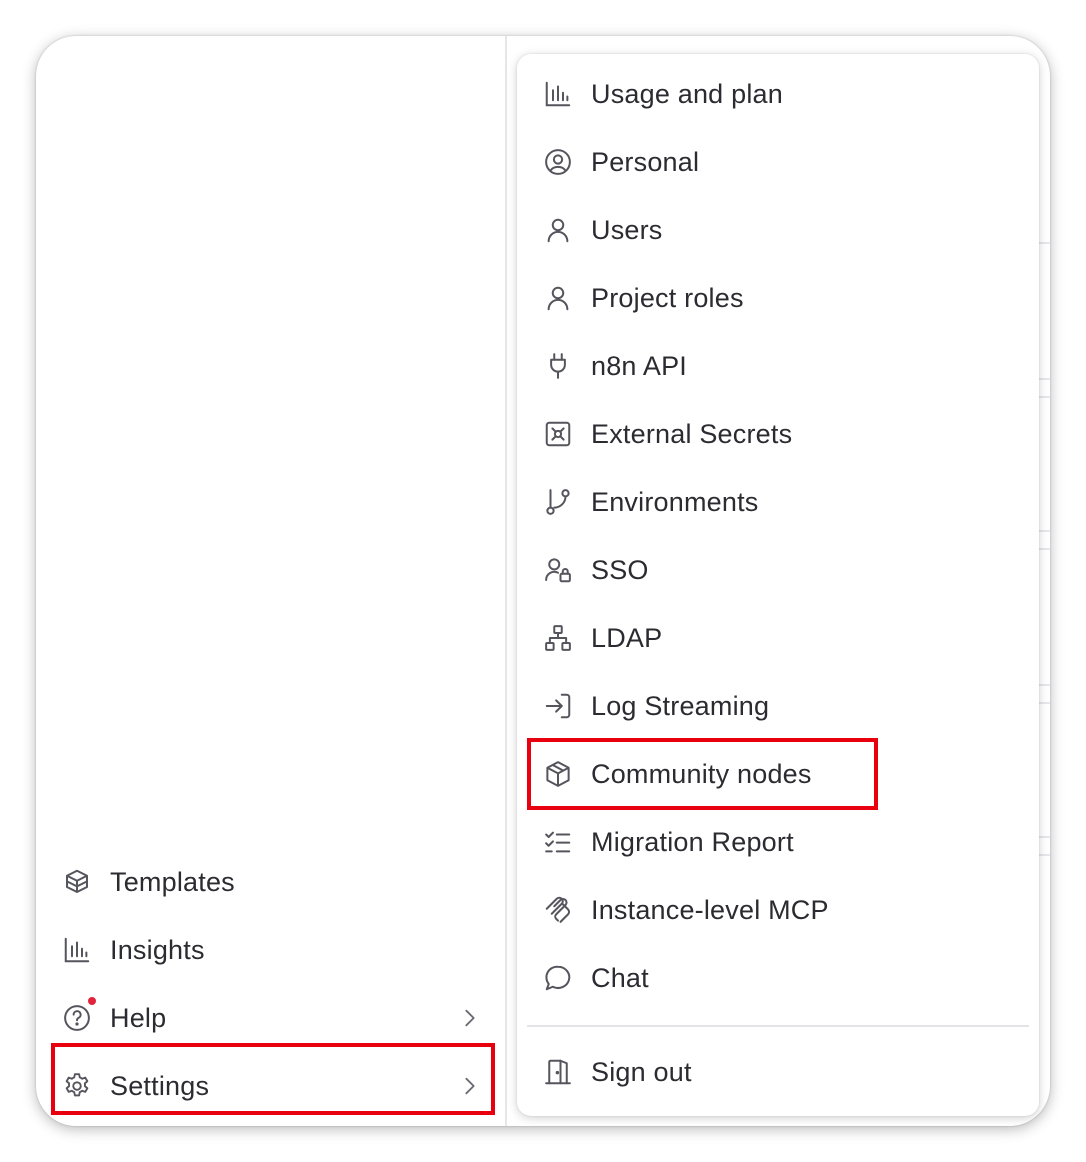  What do you see at coordinates (778, 162) in the screenshot?
I see `menu-item-personal: Personal` at bounding box center [778, 162].